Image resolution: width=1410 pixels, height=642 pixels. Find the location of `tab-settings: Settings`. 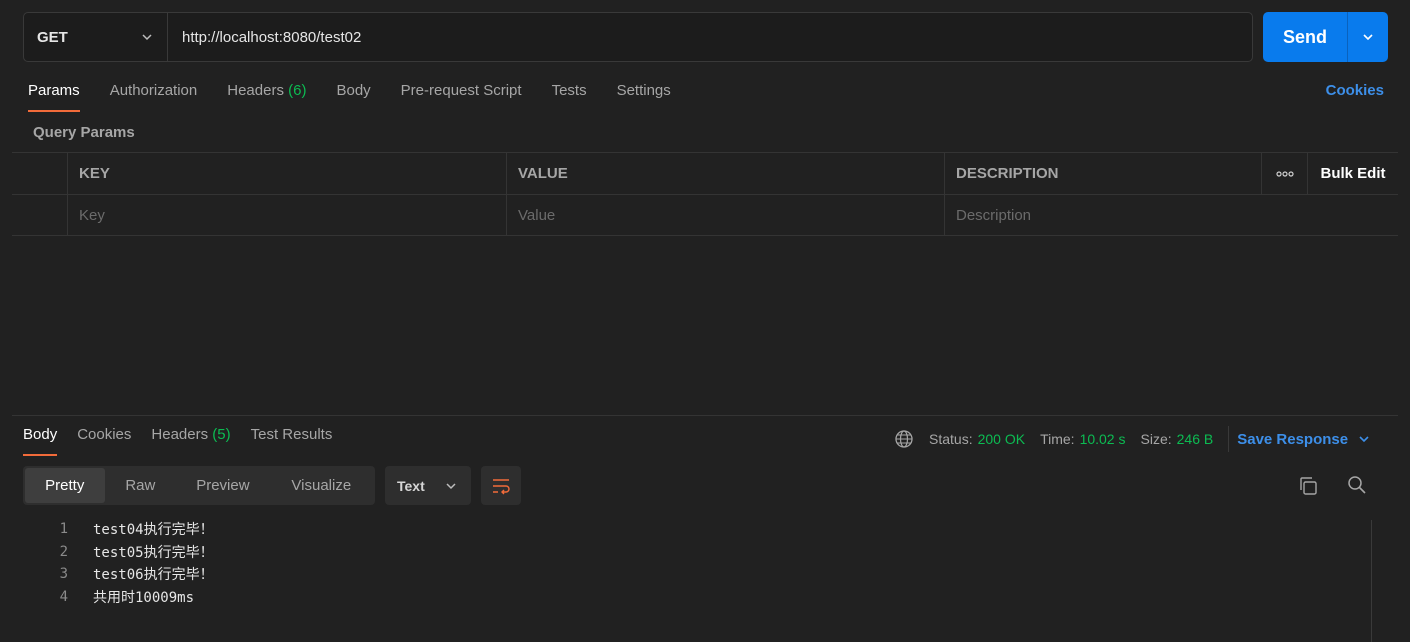

tab-settings: Settings is located at coordinates (644, 96).